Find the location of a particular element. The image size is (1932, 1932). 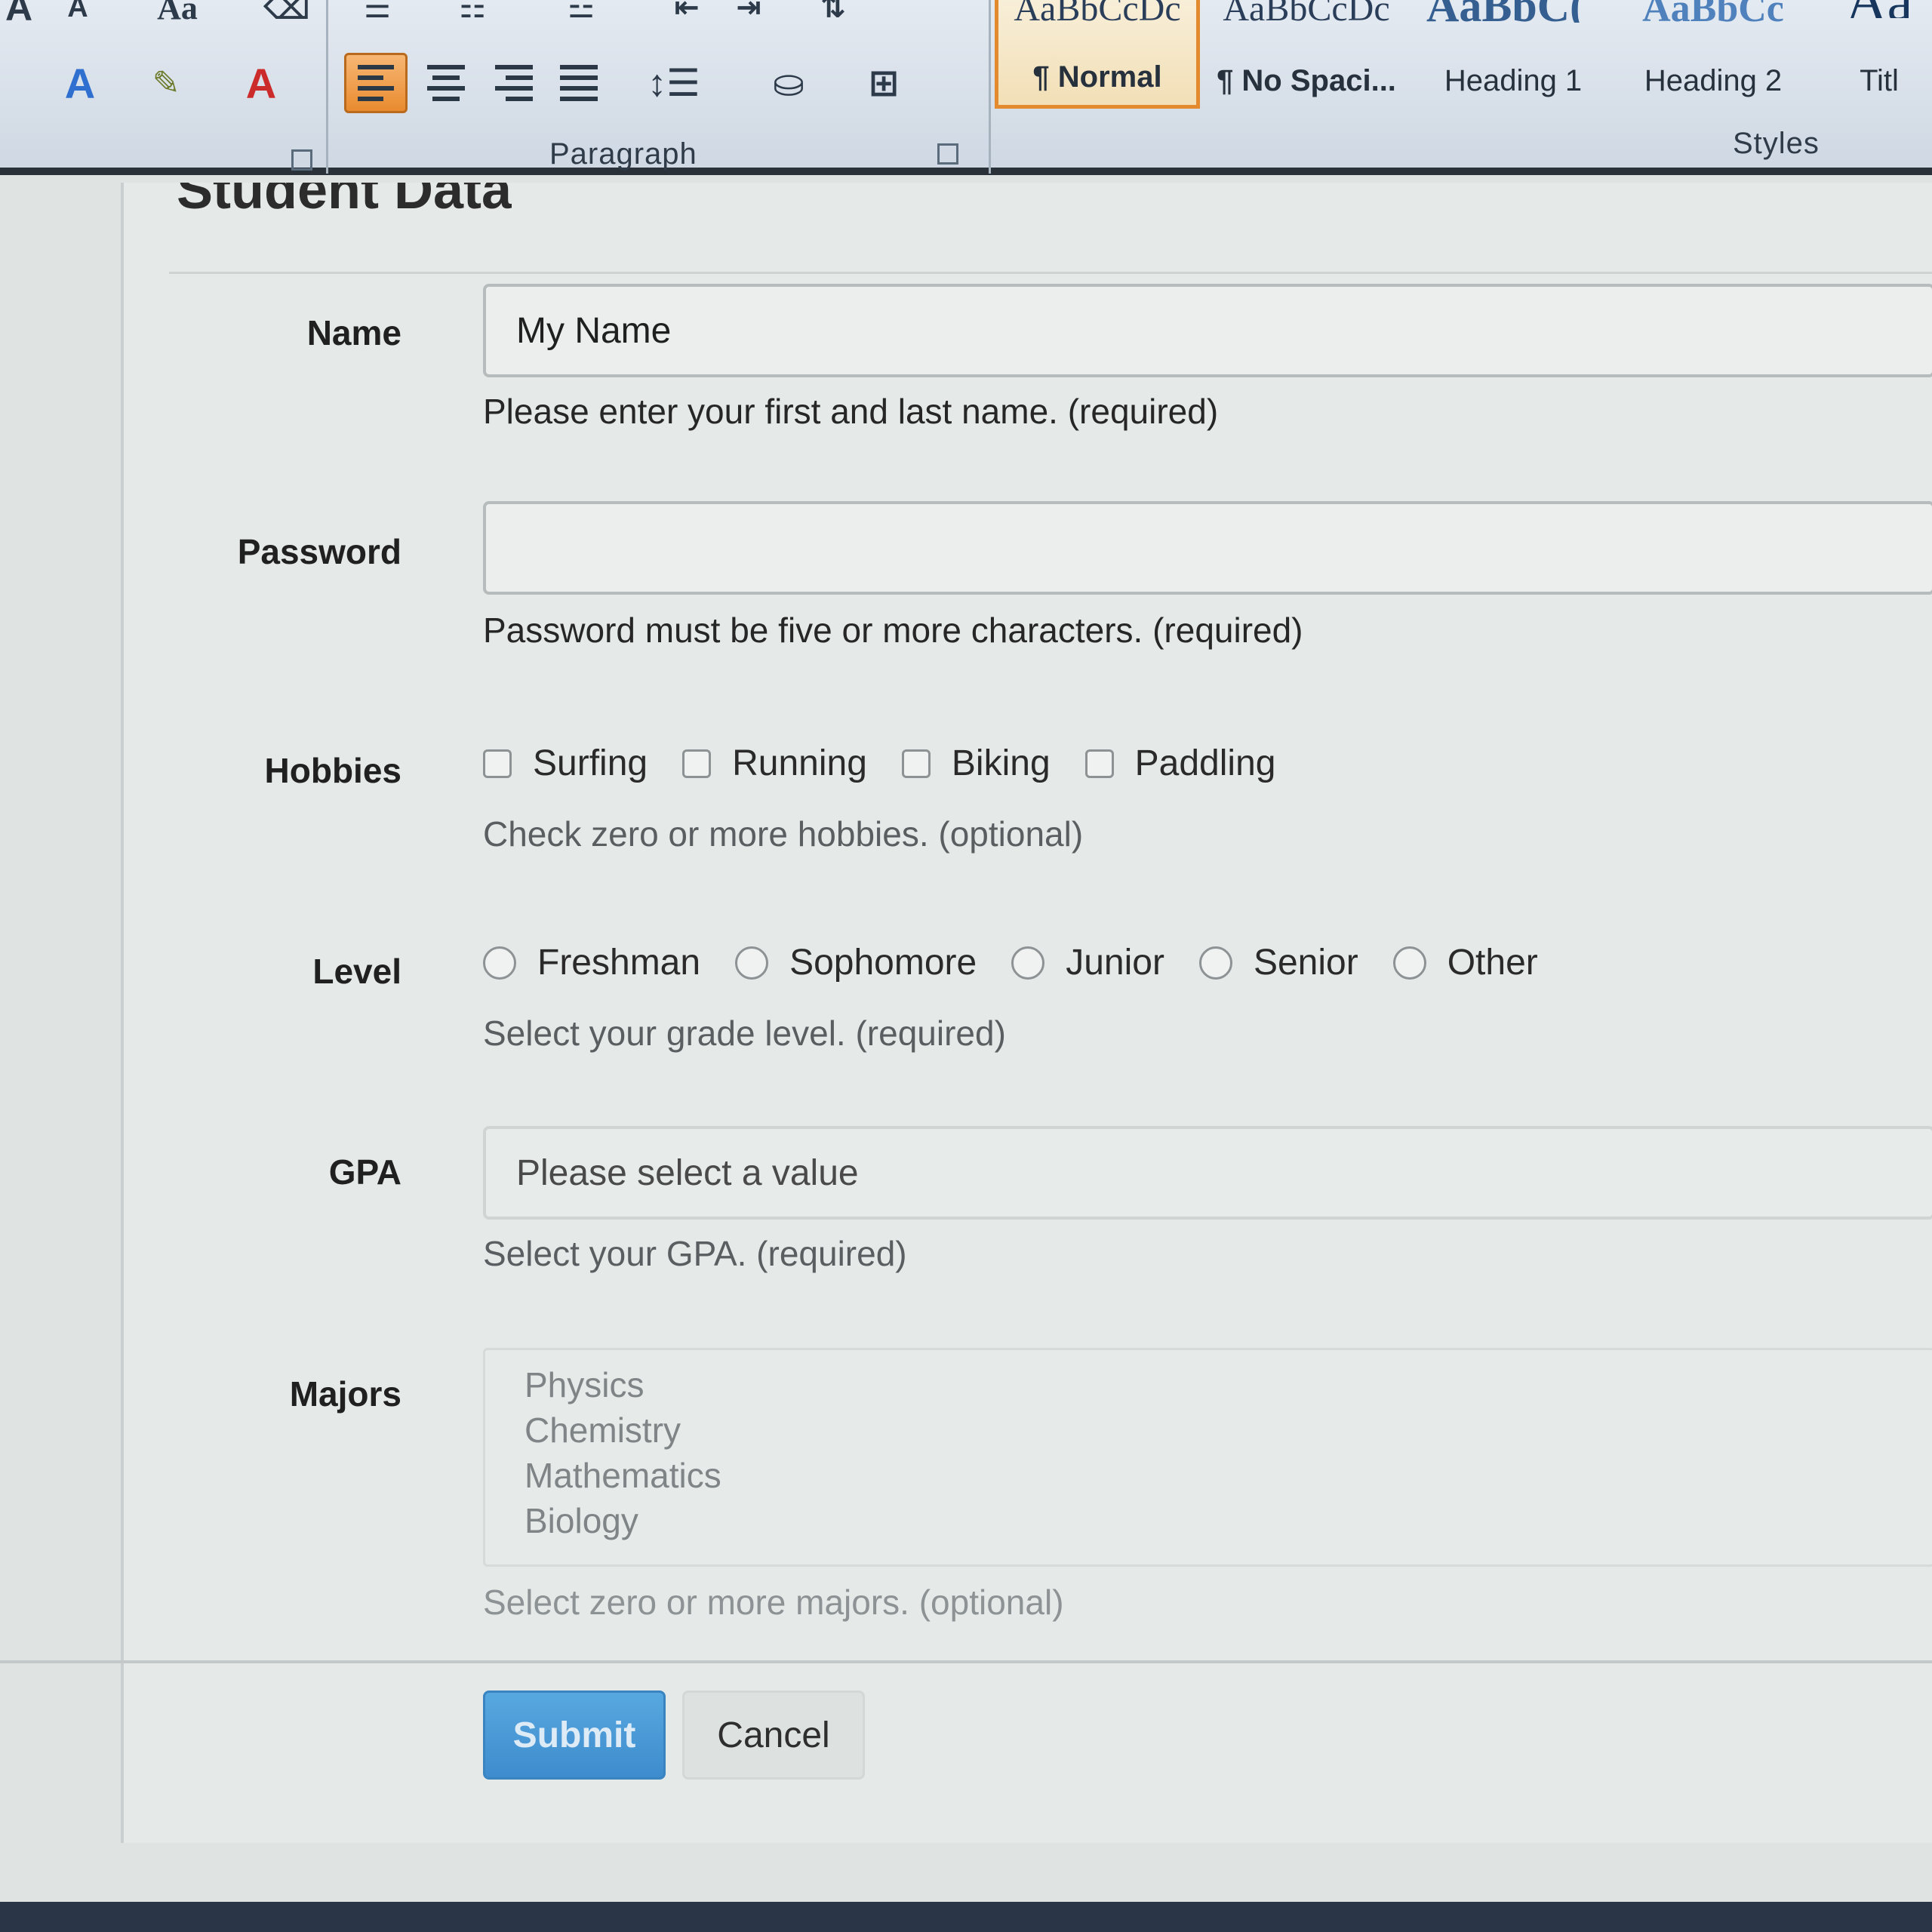

majors-help-text: Select zero or more majors. (optional) is located at coordinates (773, 1602).